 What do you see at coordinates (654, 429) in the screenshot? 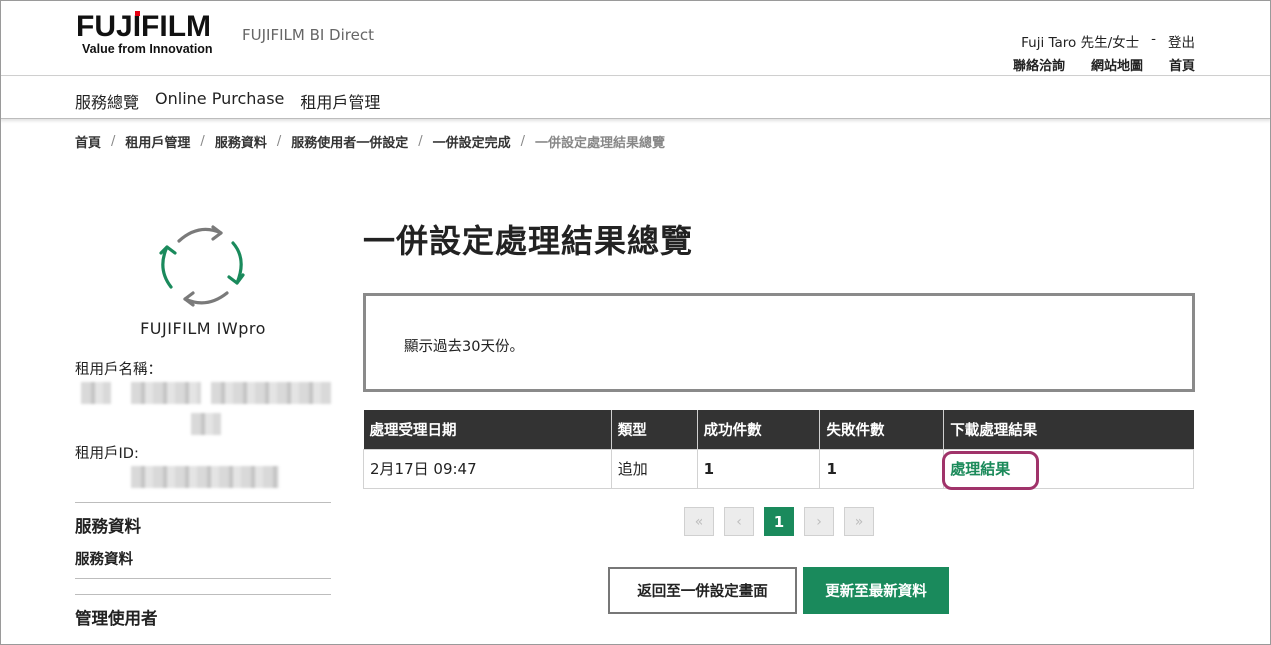
I see `column-header-type: 類型` at bounding box center [654, 429].